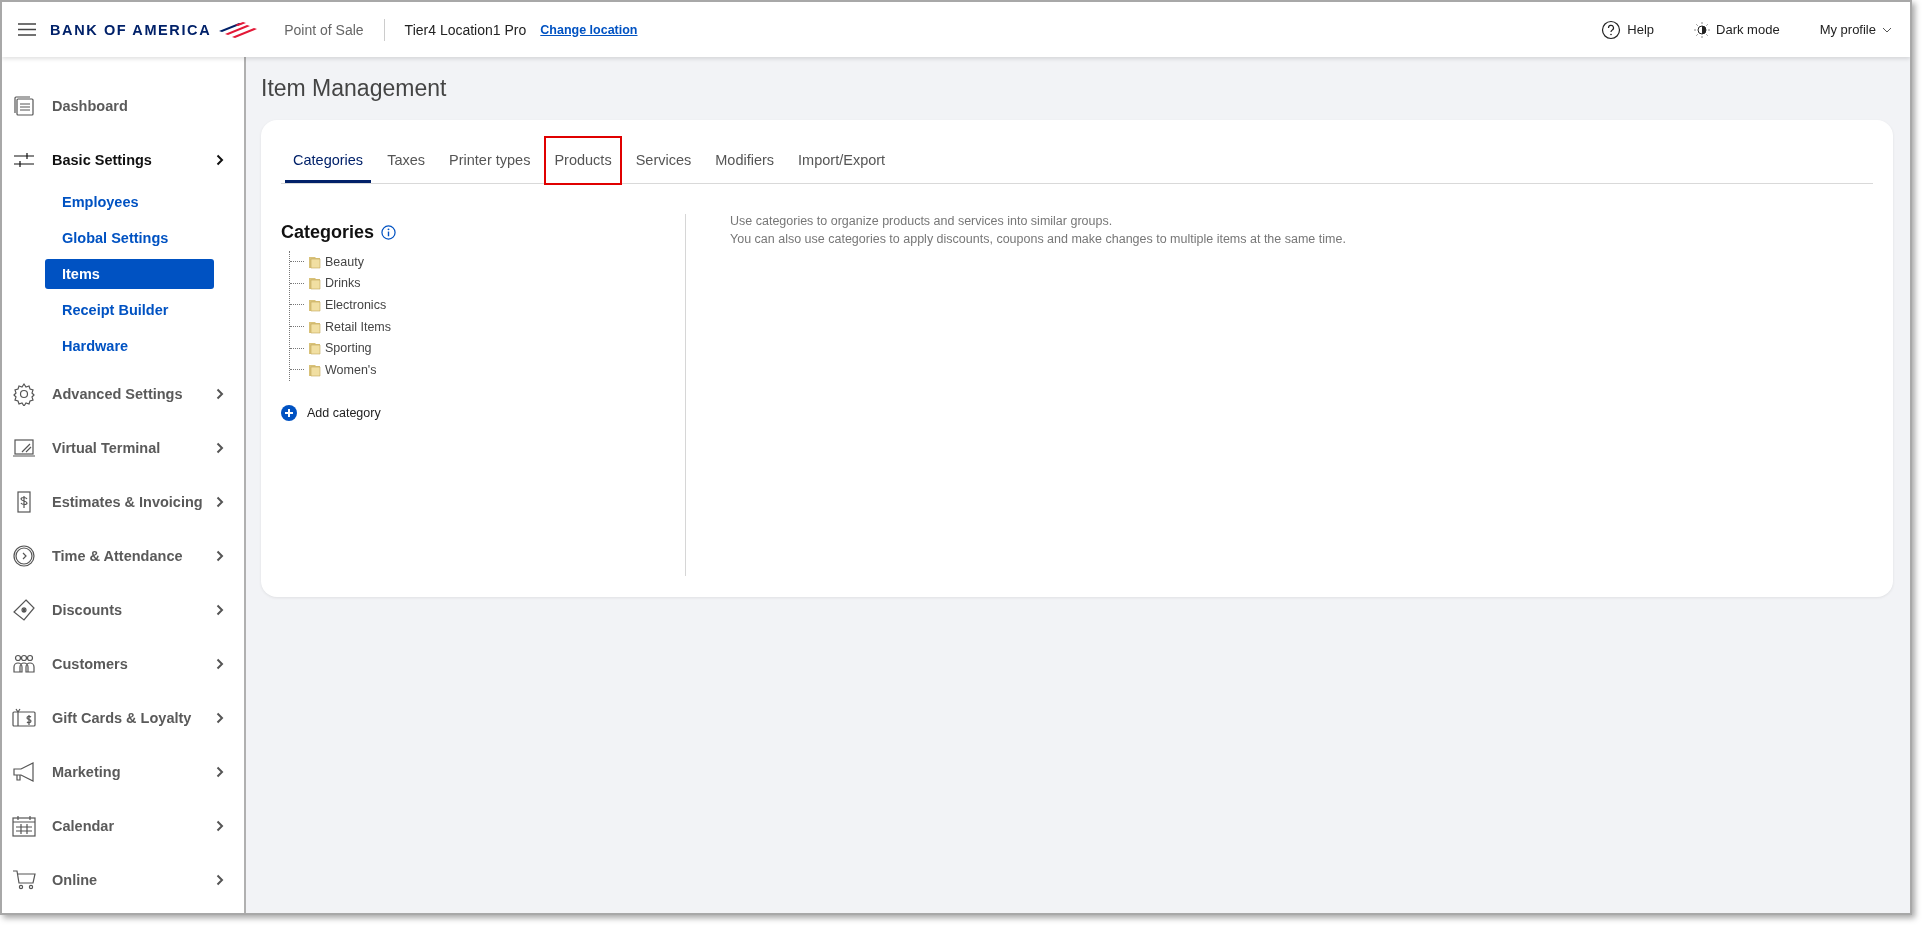 The image size is (1931, 929). What do you see at coordinates (123, 610) in the screenshot?
I see `sidebar-item: Discounts` at bounding box center [123, 610].